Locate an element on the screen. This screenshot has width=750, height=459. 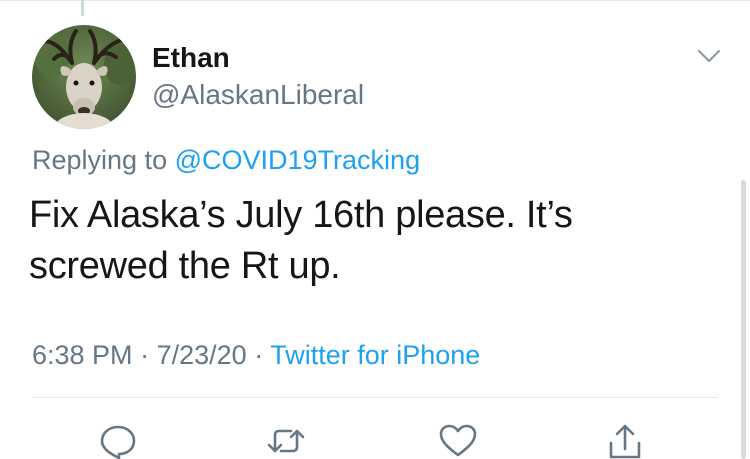
more-options-button is located at coordinates (709, 56).